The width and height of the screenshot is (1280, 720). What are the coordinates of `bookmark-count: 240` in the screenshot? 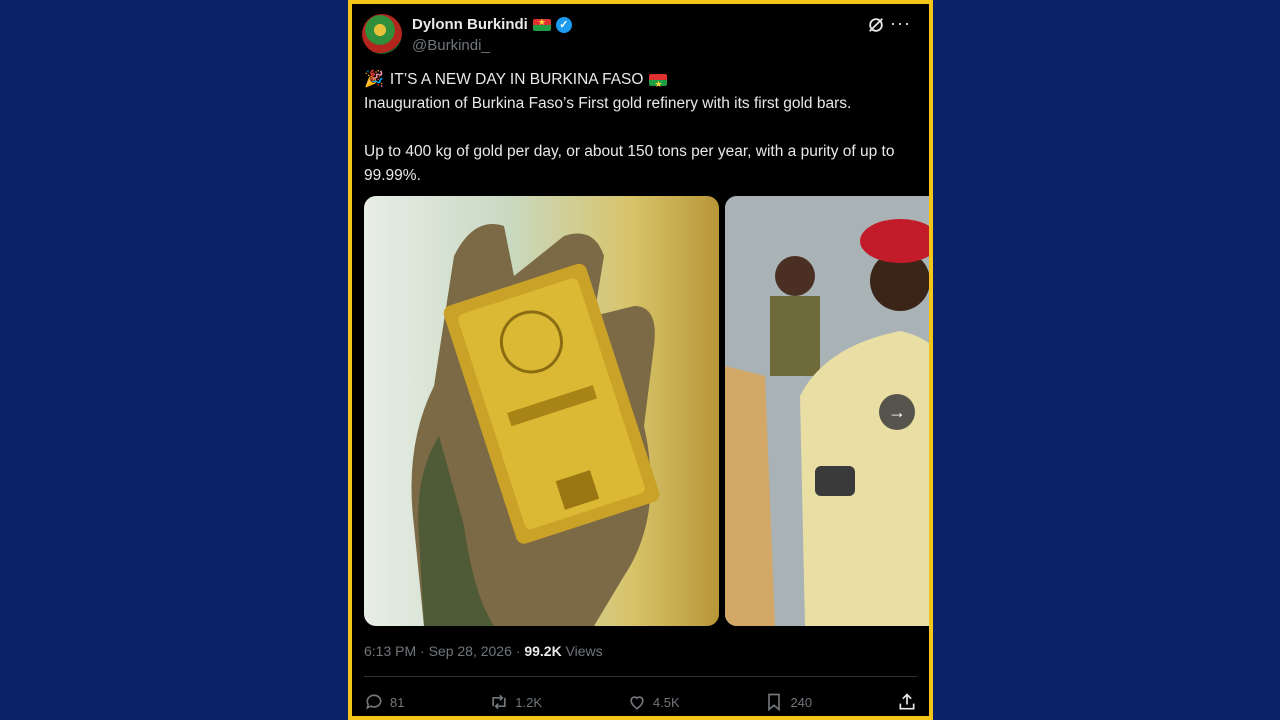 It's located at (801, 702).